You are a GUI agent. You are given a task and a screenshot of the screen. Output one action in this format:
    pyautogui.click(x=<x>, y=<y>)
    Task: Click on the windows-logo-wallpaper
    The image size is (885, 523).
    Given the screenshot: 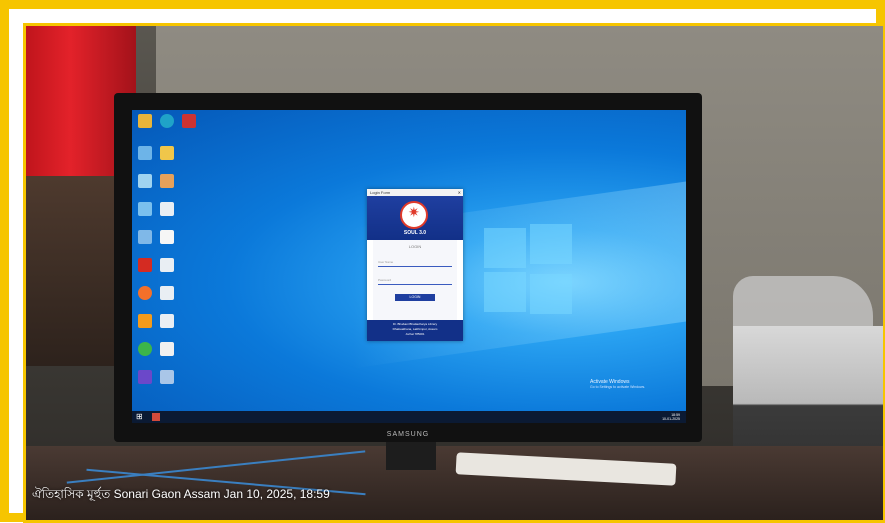 What is the action you would take?
    pyautogui.click(x=529, y=269)
    